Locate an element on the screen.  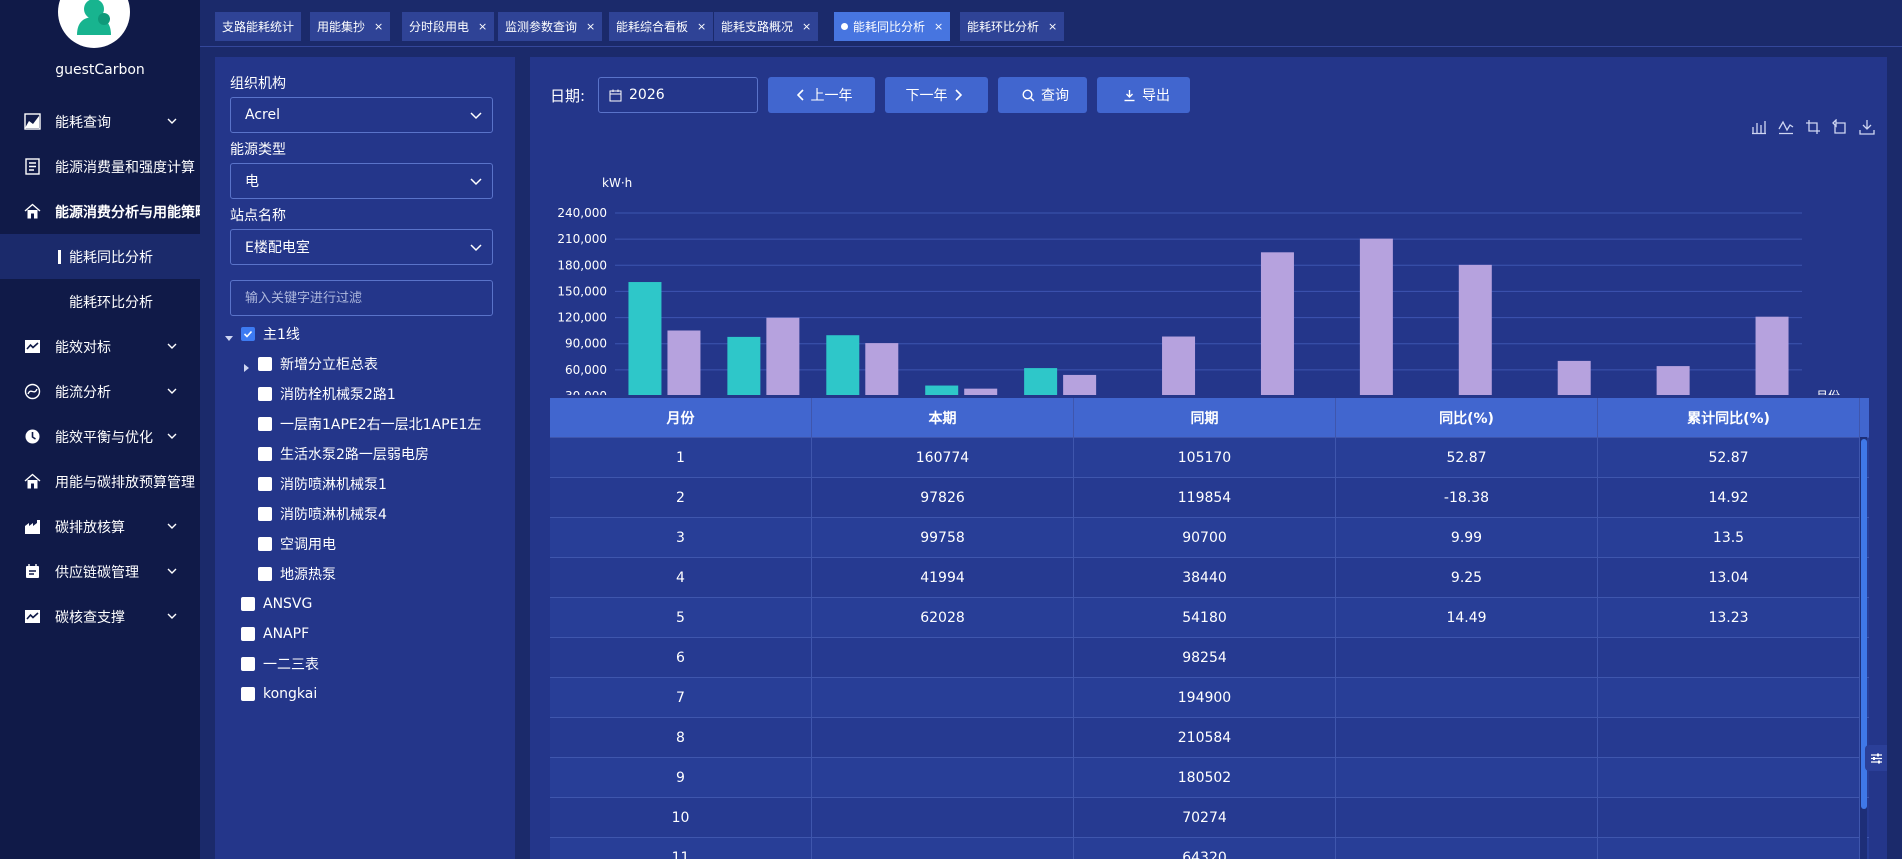
export-button: 导出 is located at coordinates (1143, 95).